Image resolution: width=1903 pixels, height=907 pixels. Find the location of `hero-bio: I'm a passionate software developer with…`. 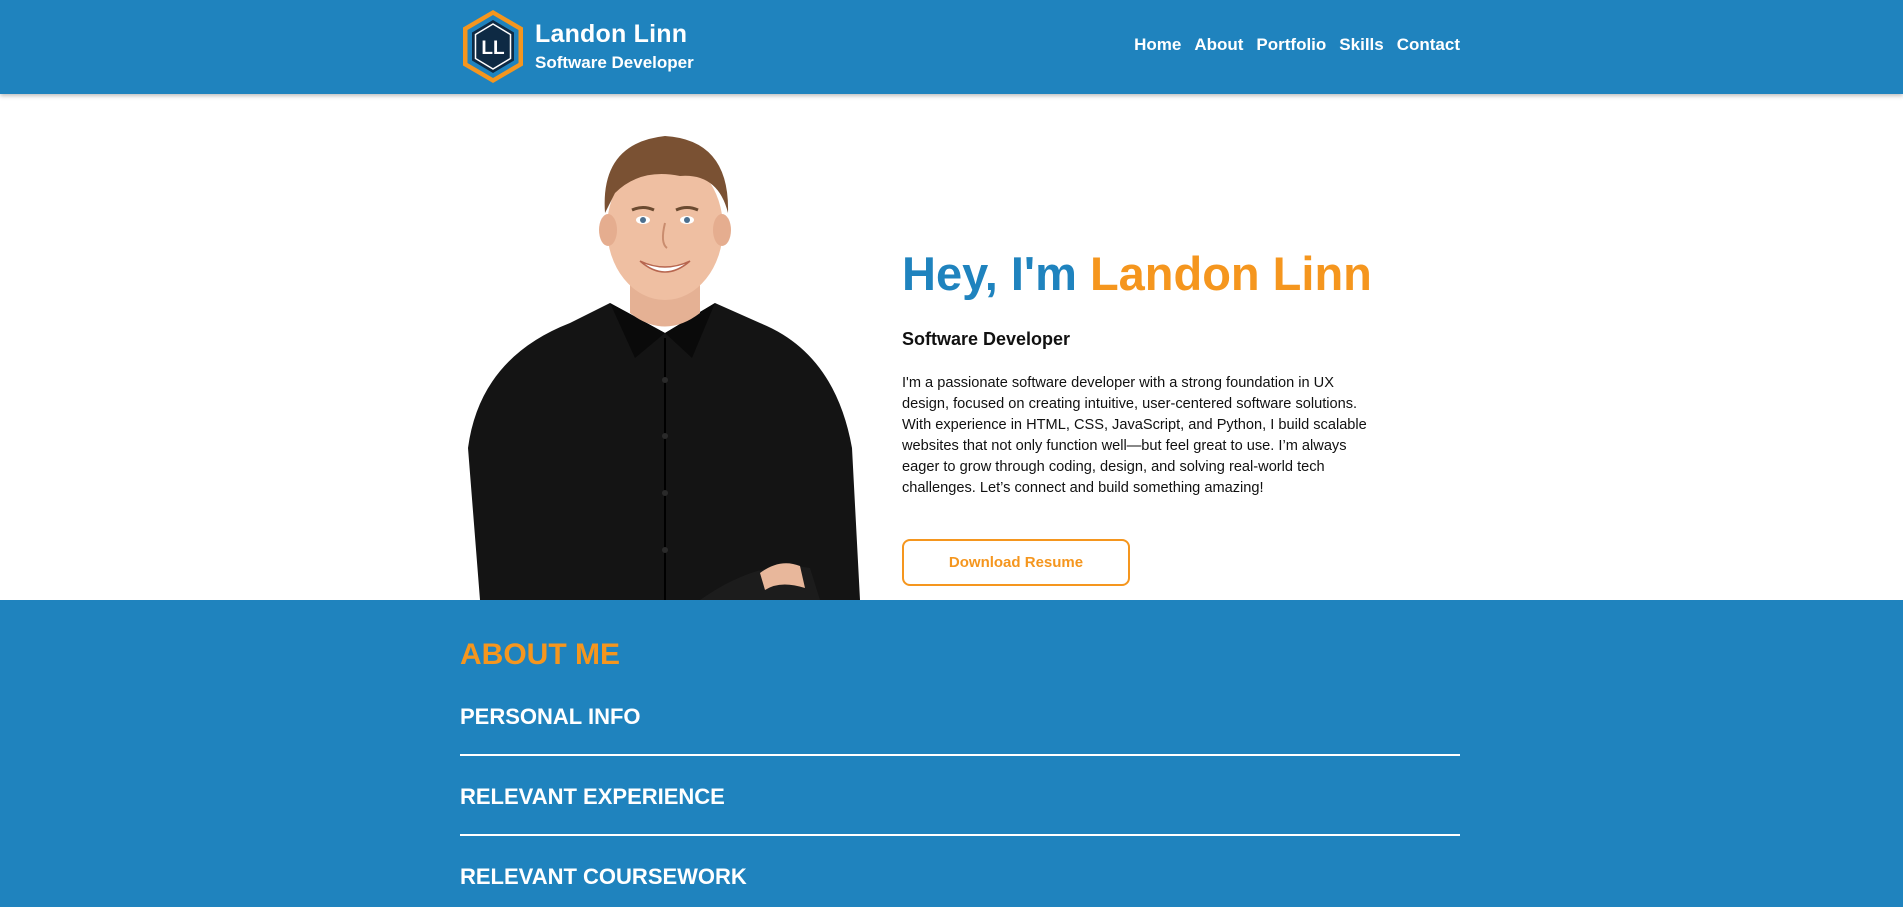

hero-bio: I'm a passionate software developer with… is located at coordinates (1134, 435).